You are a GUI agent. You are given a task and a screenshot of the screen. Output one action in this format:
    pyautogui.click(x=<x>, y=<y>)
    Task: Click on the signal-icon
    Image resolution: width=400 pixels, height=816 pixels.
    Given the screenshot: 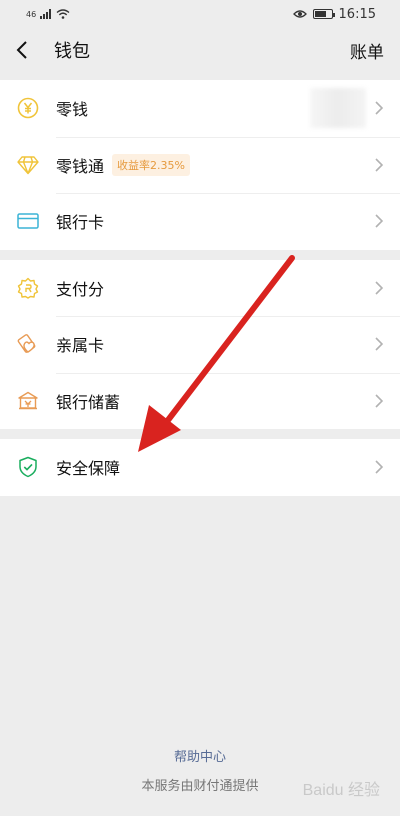 What is the action you would take?
    pyautogui.click(x=46, y=14)
    